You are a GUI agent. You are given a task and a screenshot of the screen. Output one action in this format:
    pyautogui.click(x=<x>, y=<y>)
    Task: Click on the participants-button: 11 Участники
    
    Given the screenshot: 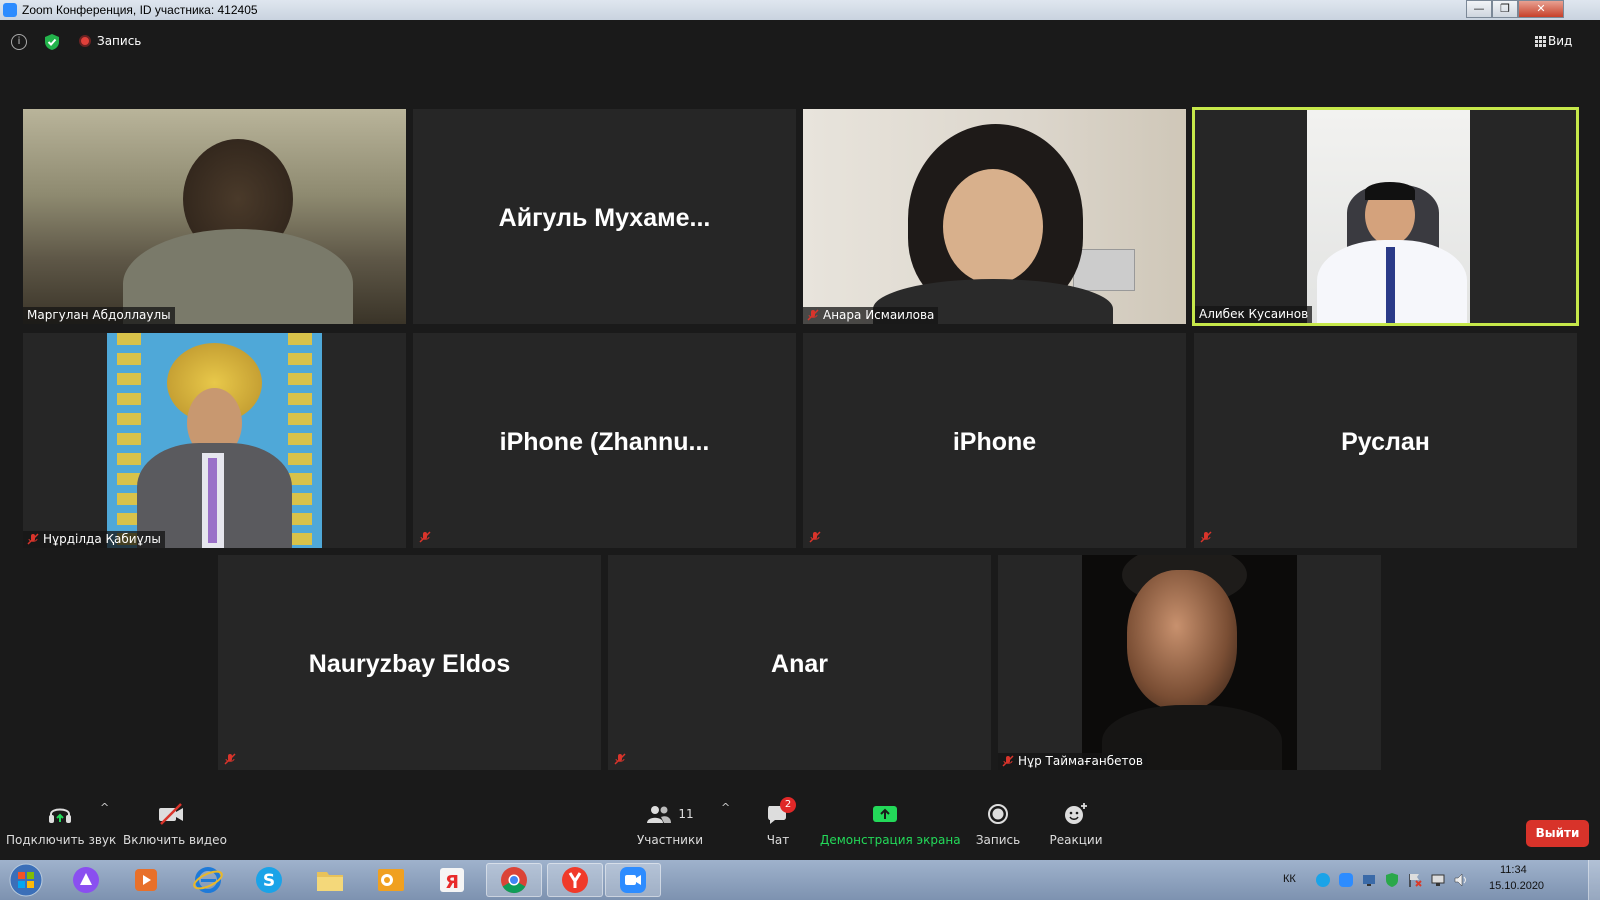 What is the action you would take?
    pyautogui.click(x=670, y=820)
    